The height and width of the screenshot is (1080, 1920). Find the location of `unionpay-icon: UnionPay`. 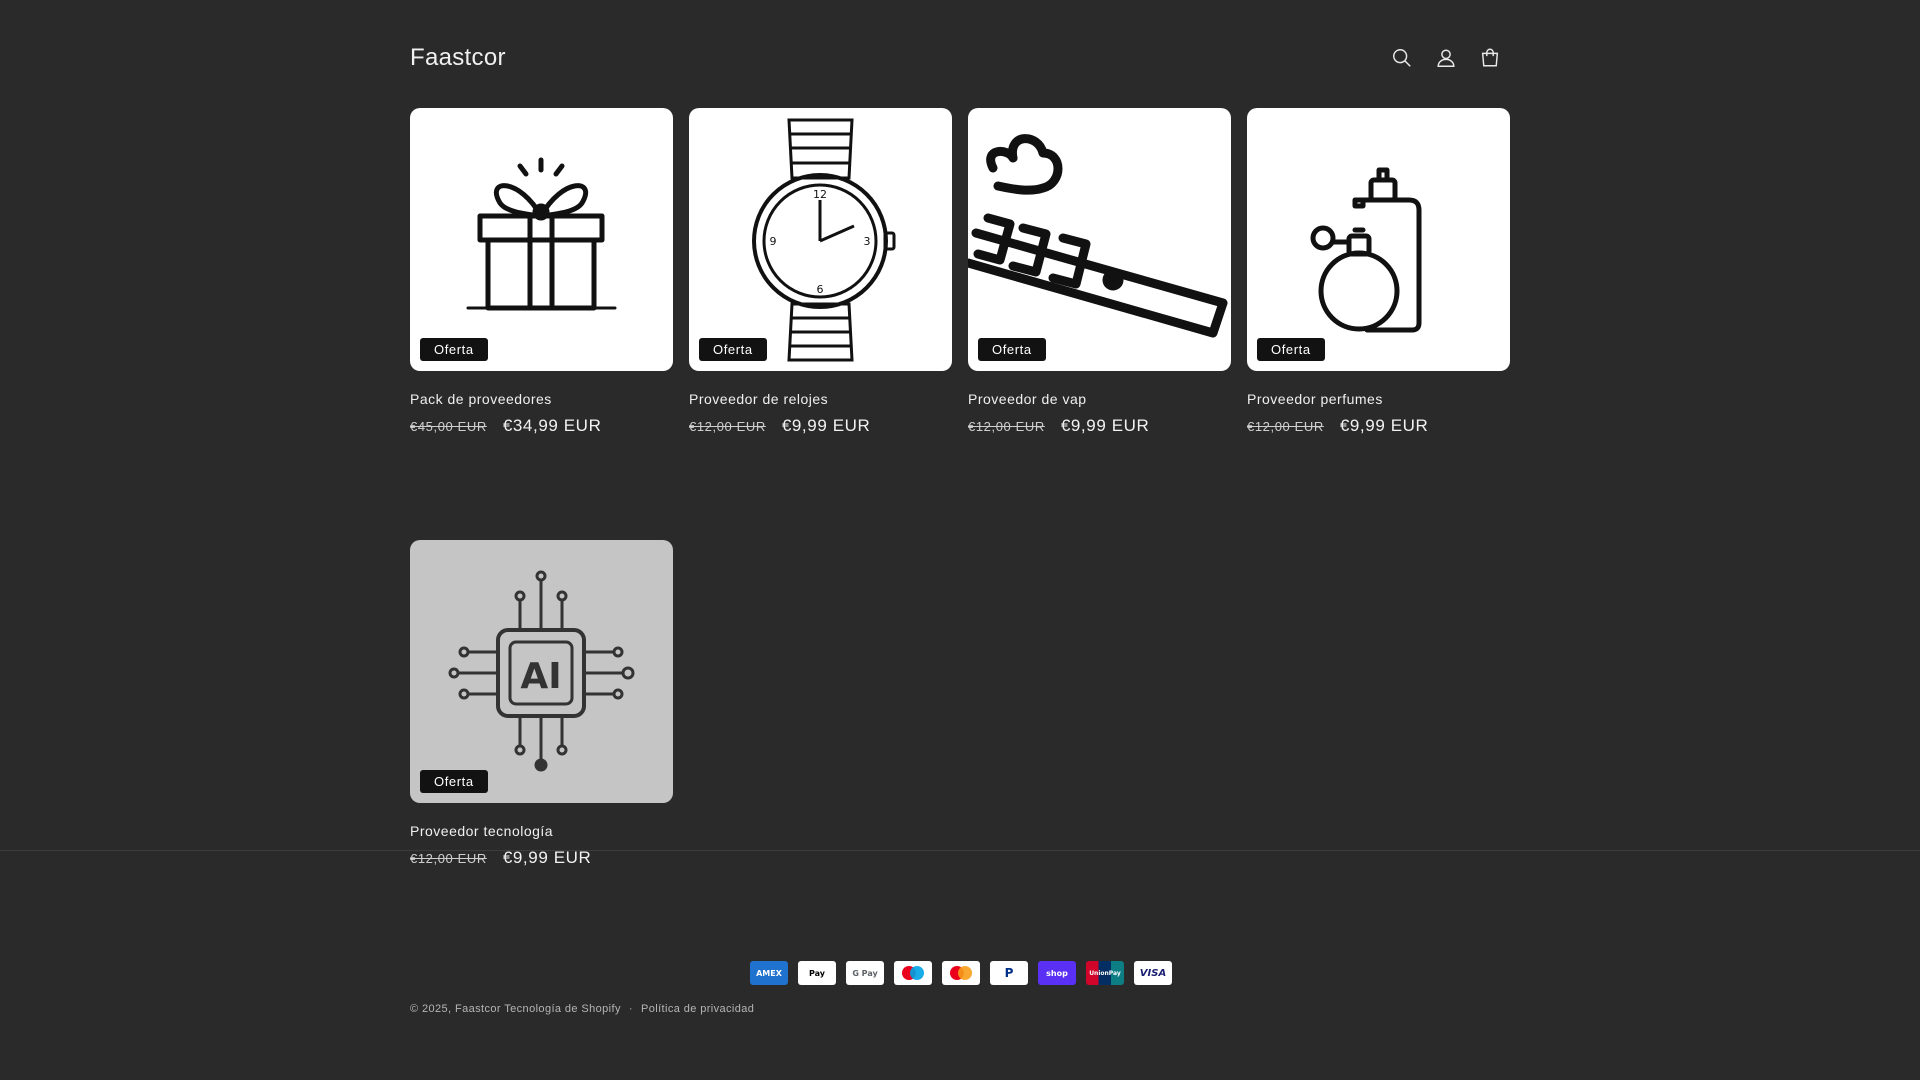

unionpay-icon: UnionPay is located at coordinates (1105, 973).